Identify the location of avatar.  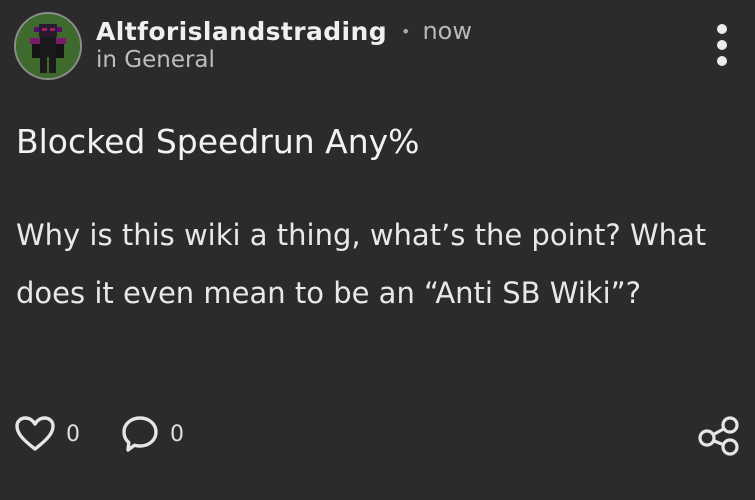
(48, 46).